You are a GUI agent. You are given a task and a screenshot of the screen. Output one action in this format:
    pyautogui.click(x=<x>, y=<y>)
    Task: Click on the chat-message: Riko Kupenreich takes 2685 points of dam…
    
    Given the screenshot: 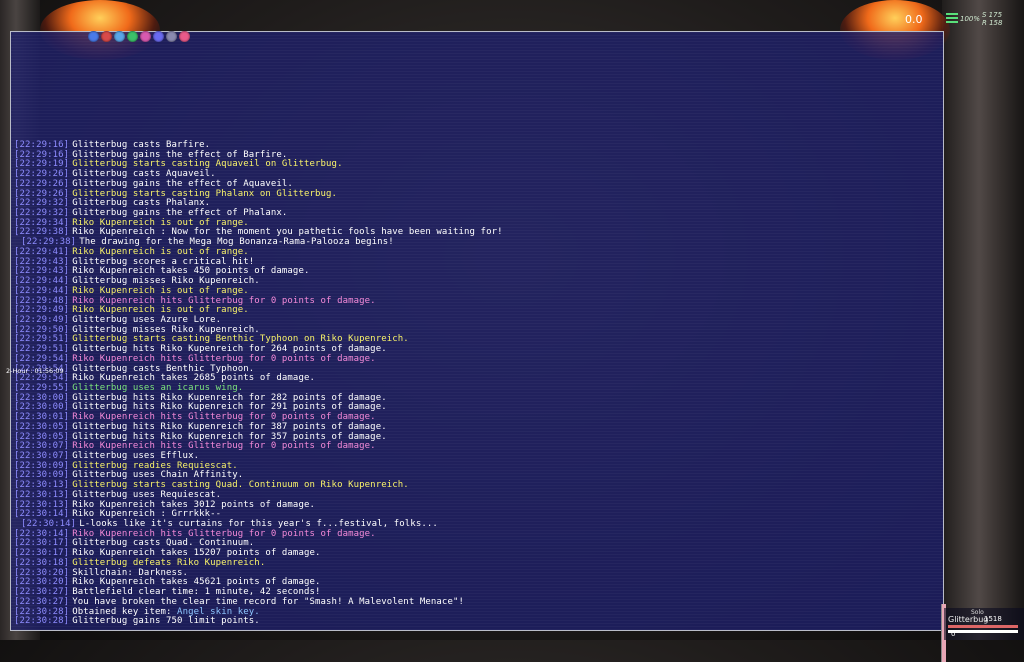 What is the action you would take?
    pyautogui.click(x=193, y=378)
    